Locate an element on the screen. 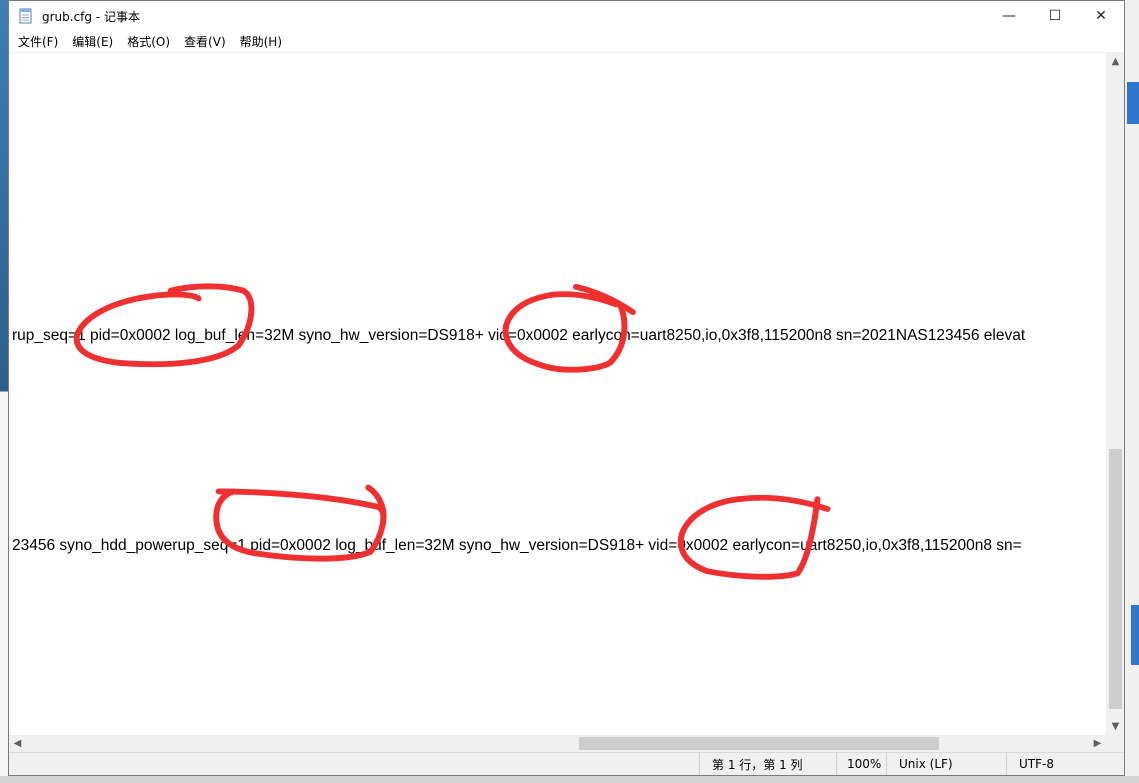 The height and width of the screenshot is (783, 1139). status-bar: 第 1 行，第 1 列 100% Unix (LF) UTF-8 is located at coordinates (566, 763).